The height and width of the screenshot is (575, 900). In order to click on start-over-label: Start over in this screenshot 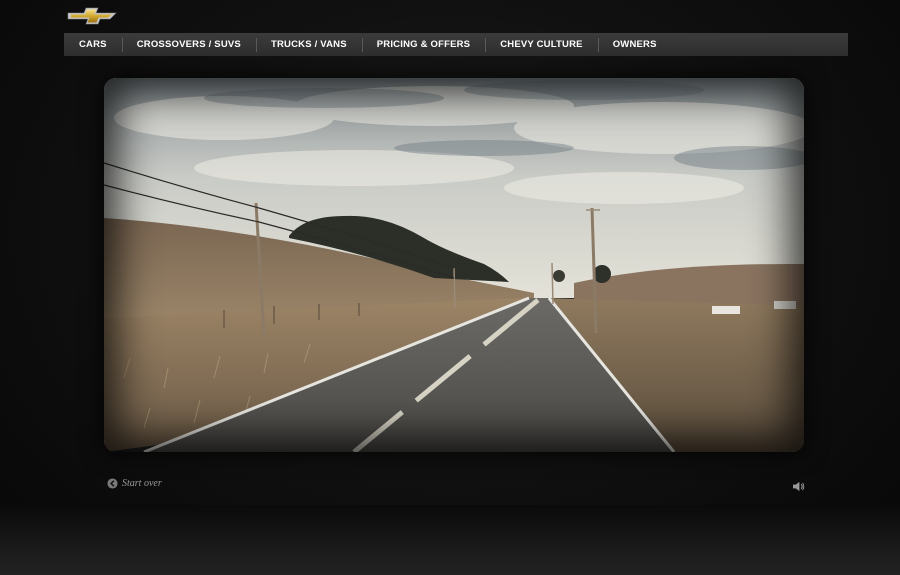, I will do `click(142, 483)`.